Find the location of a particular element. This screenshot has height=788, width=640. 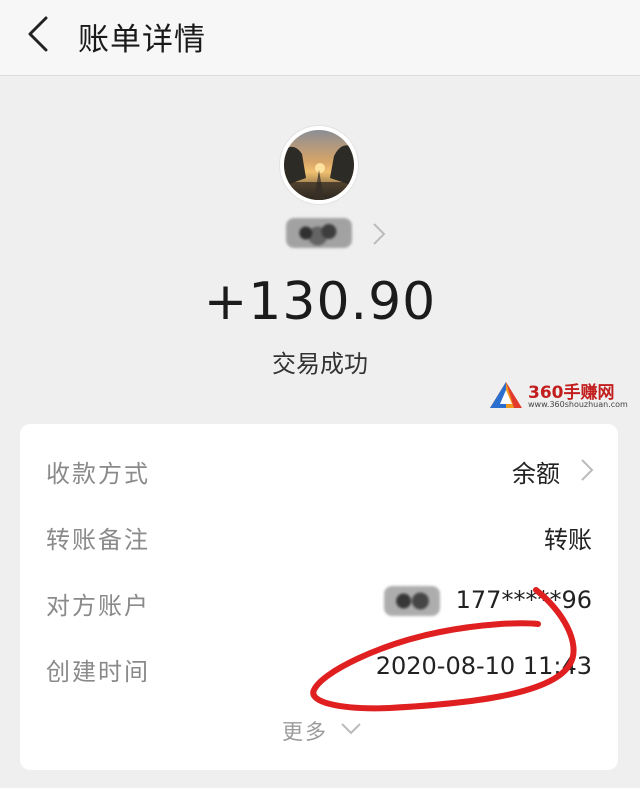

transaction-amount: +130.90 is located at coordinates (320, 302).